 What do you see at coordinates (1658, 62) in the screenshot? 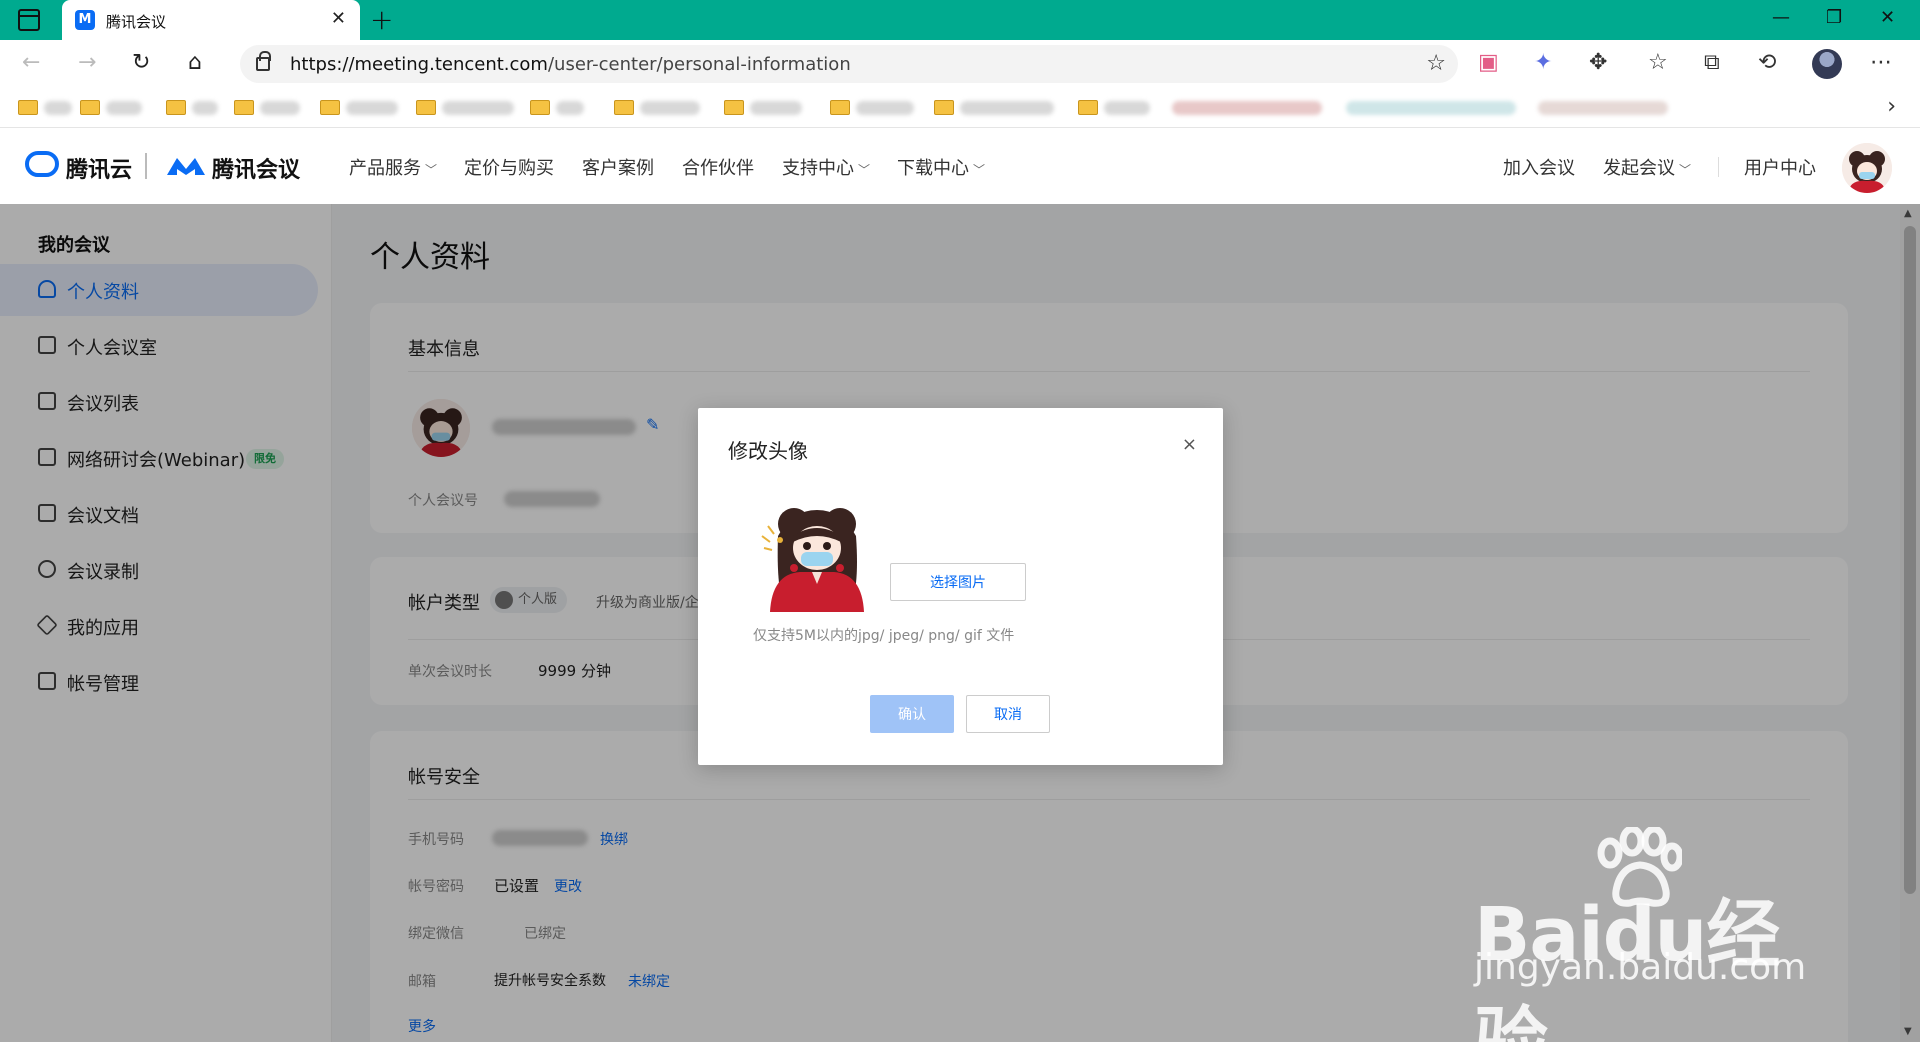
I see `favorites-icon: ☆` at bounding box center [1658, 62].